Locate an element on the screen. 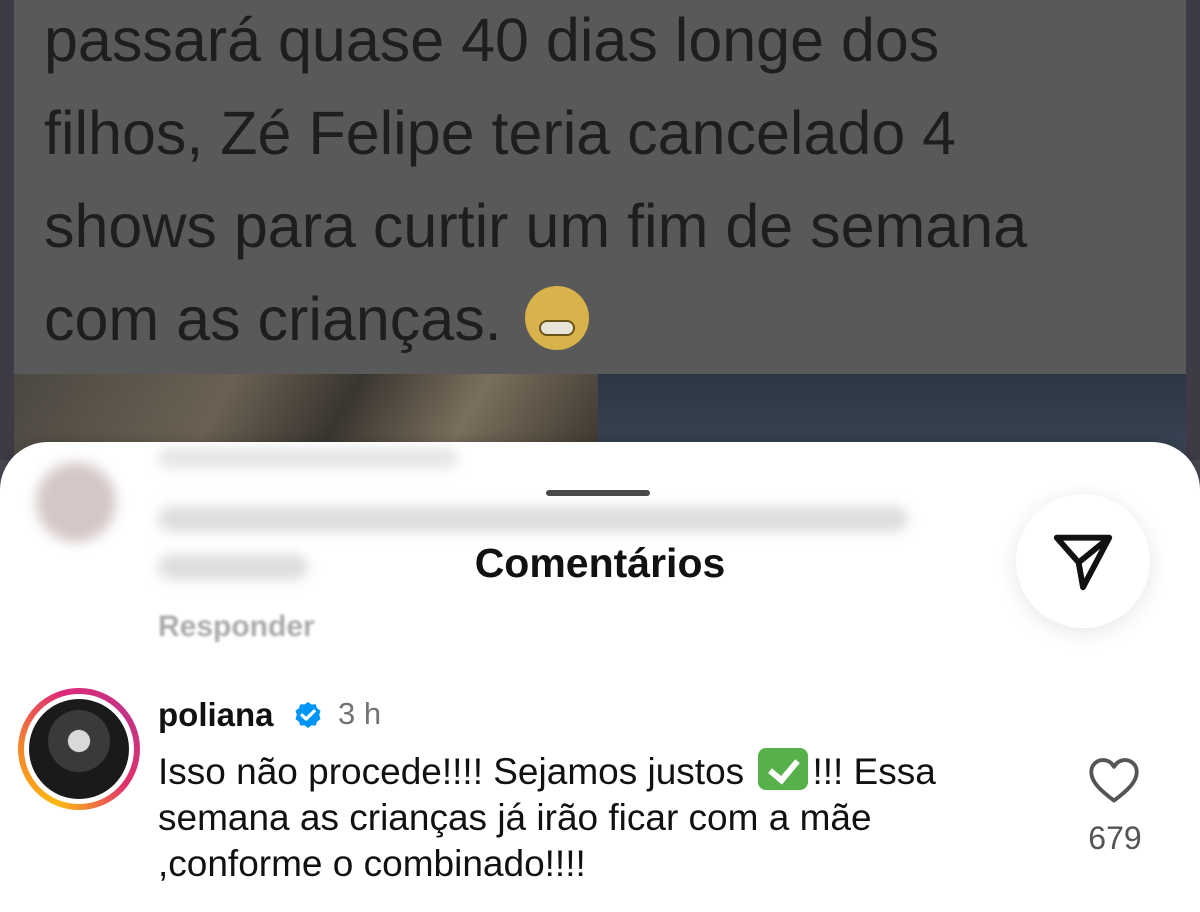 The image size is (1200, 912). comment-text-part: Isso não procede!!!! Sejamos justos is located at coordinates (451, 771).